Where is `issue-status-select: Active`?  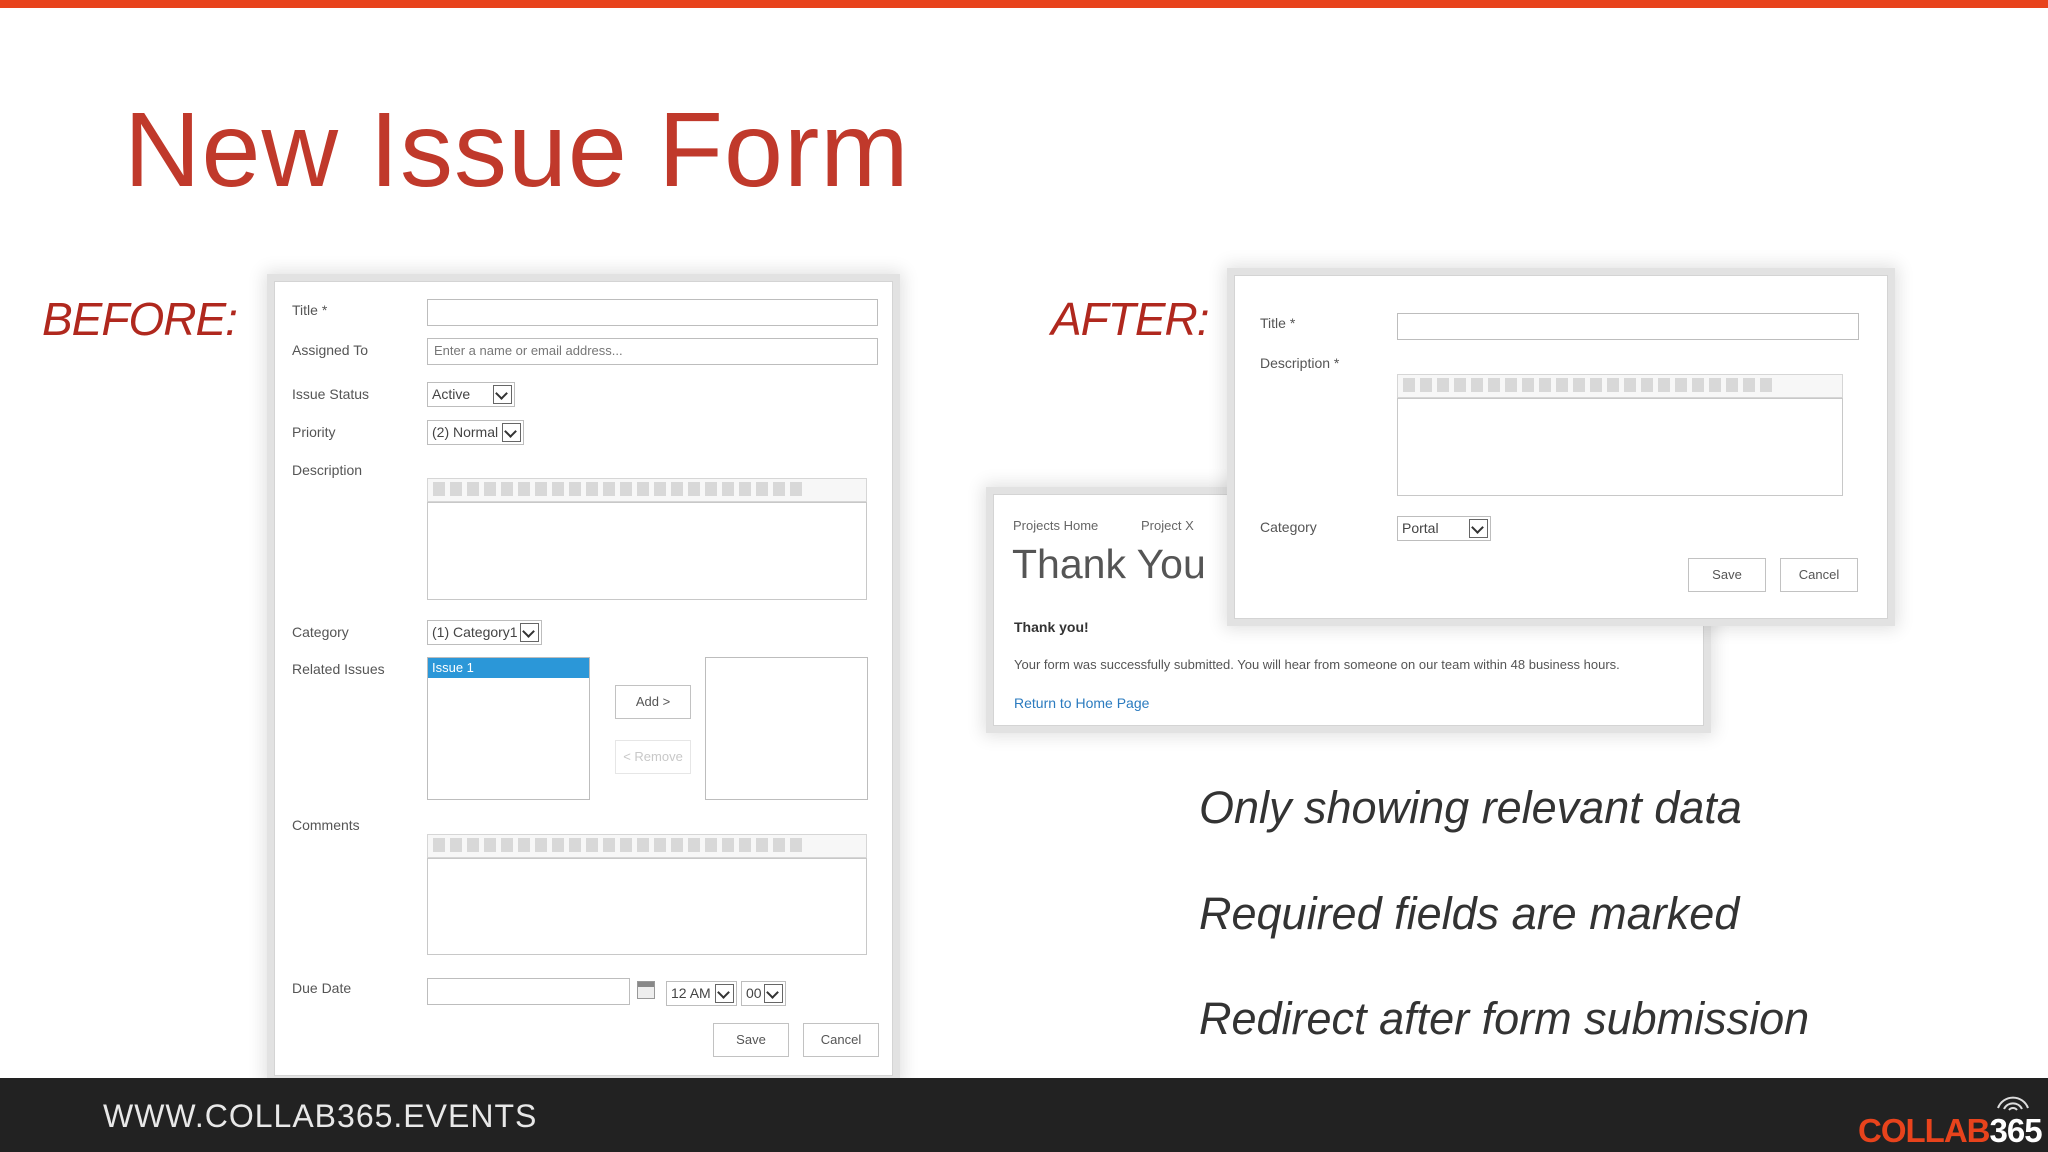 issue-status-select: Active is located at coordinates (471, 394).